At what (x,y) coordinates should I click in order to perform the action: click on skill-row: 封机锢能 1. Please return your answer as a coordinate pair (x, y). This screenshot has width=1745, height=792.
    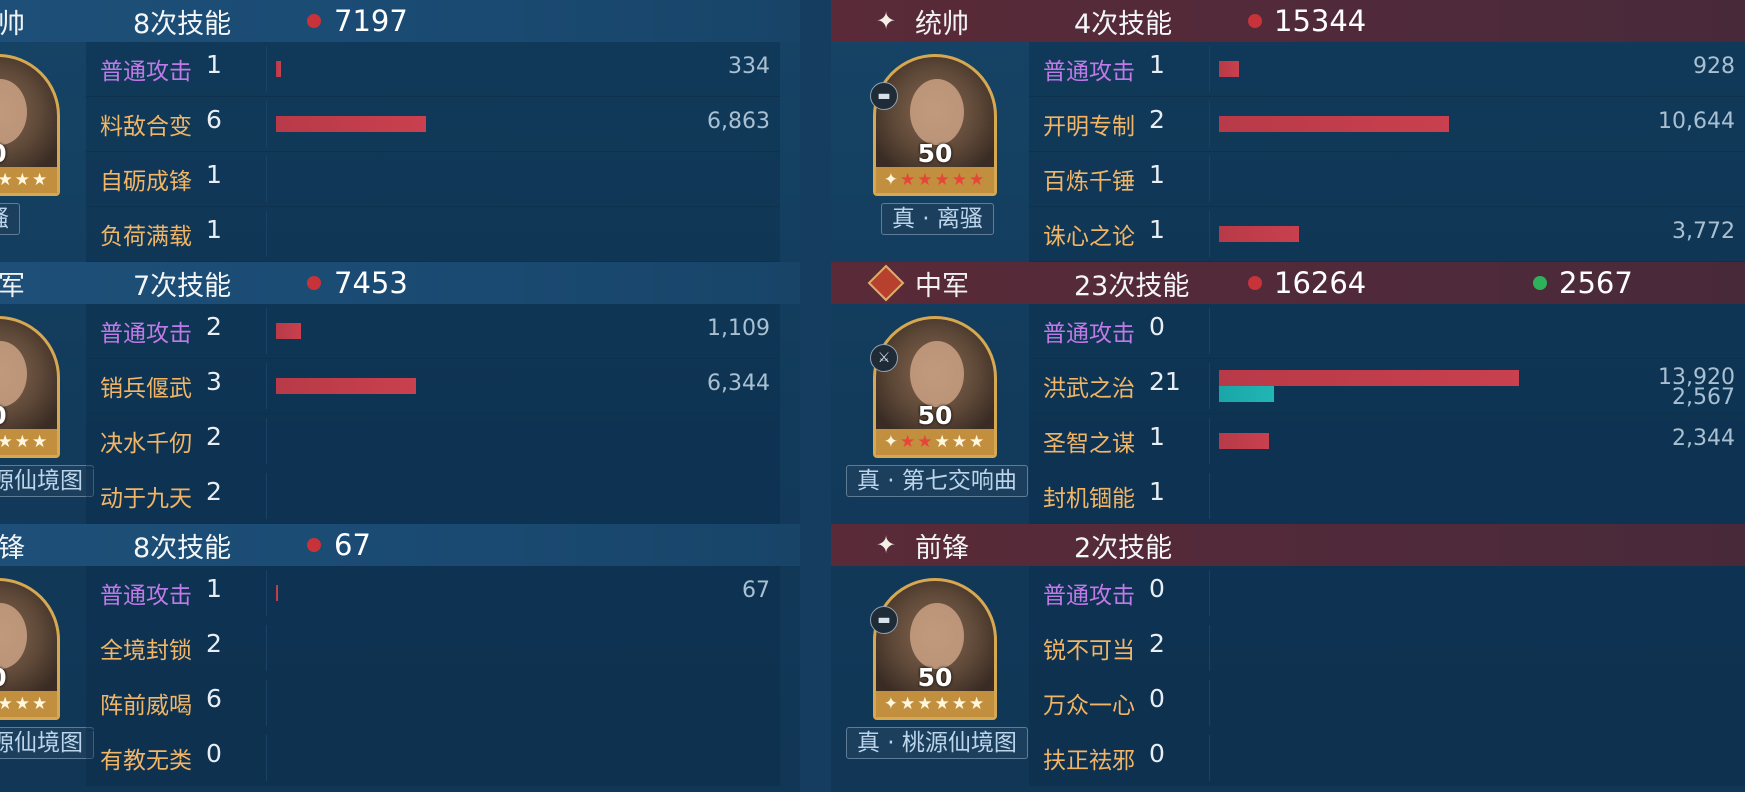
    Looking at the image, I should click on (1387, 496).